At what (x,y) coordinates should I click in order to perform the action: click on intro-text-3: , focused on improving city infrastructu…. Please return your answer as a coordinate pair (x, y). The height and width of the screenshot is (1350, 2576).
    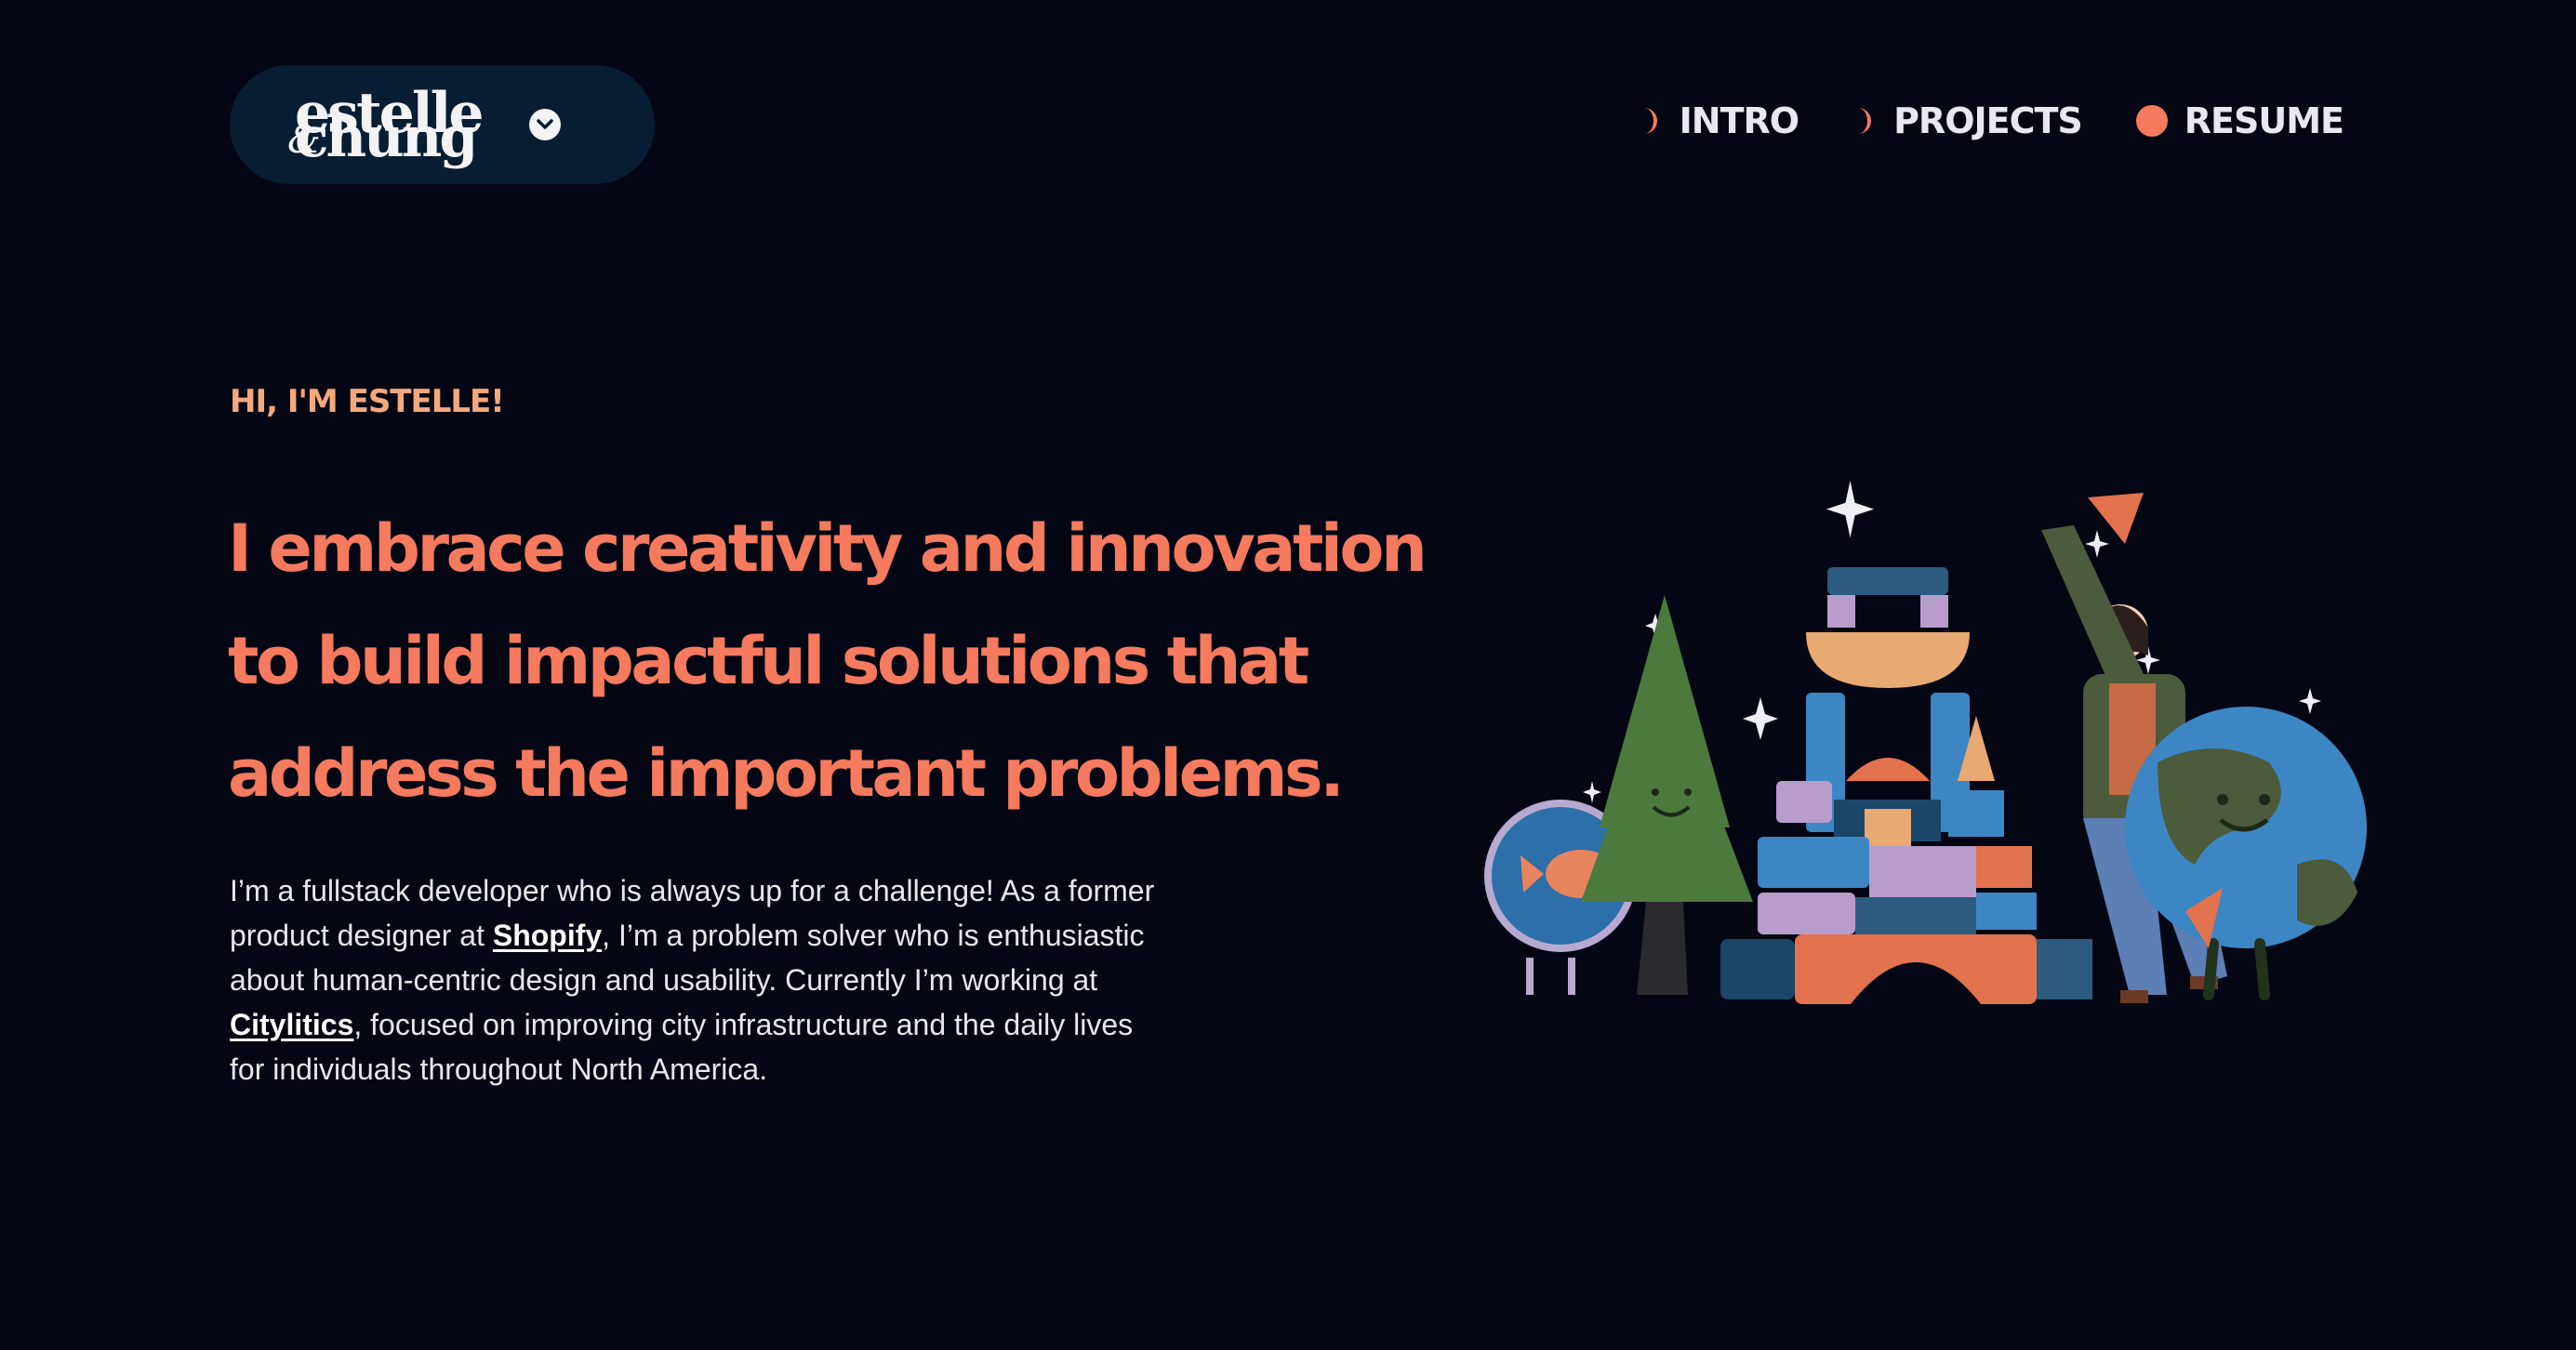
    Looking at the image, I should click on (682, 1047).